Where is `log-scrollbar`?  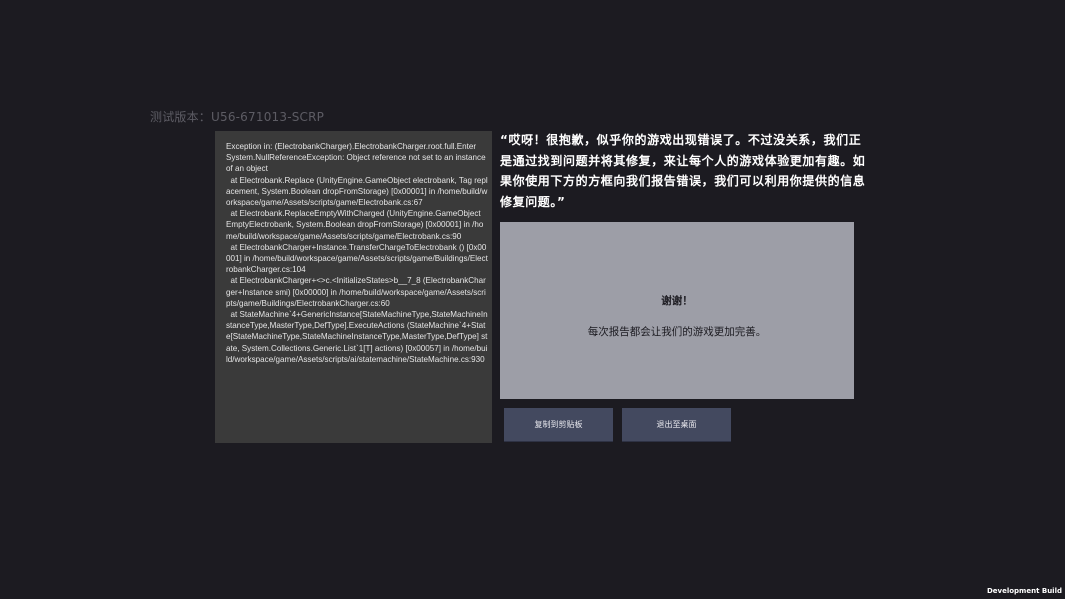 log-scrollbar is located at coordinates (490, 287).